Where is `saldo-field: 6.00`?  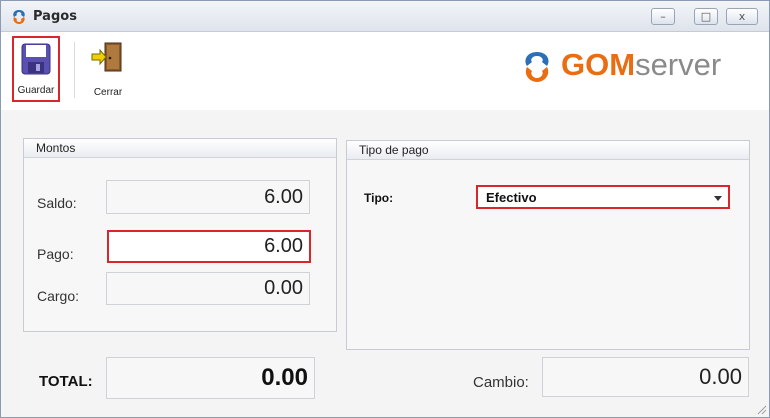 saldo-field: 6.00 is located at coordinates (208, 197).